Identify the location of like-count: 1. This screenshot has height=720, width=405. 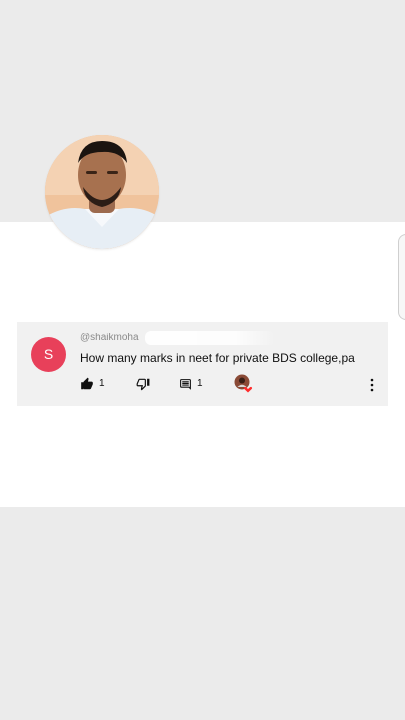
(102, 383).